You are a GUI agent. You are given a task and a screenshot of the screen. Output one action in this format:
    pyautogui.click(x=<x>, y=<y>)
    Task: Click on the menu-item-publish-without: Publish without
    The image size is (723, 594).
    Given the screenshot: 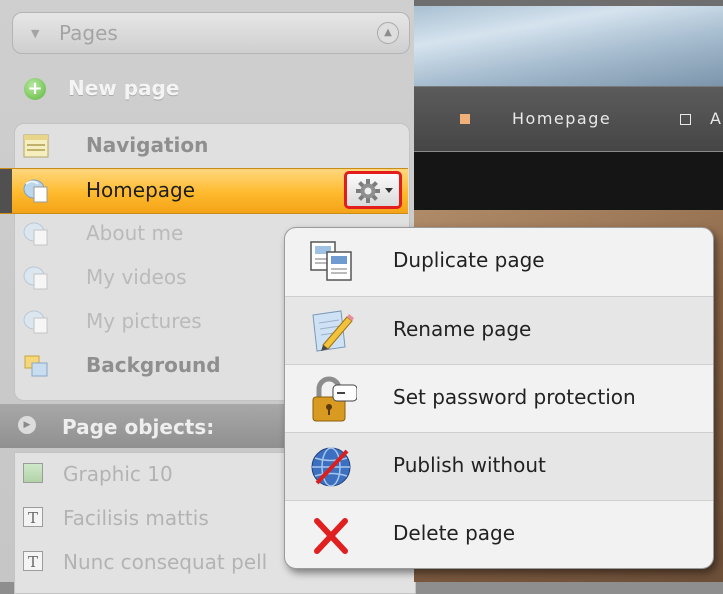 What is the action you would take?
    pyautogui.click(x=499, y=466)
    